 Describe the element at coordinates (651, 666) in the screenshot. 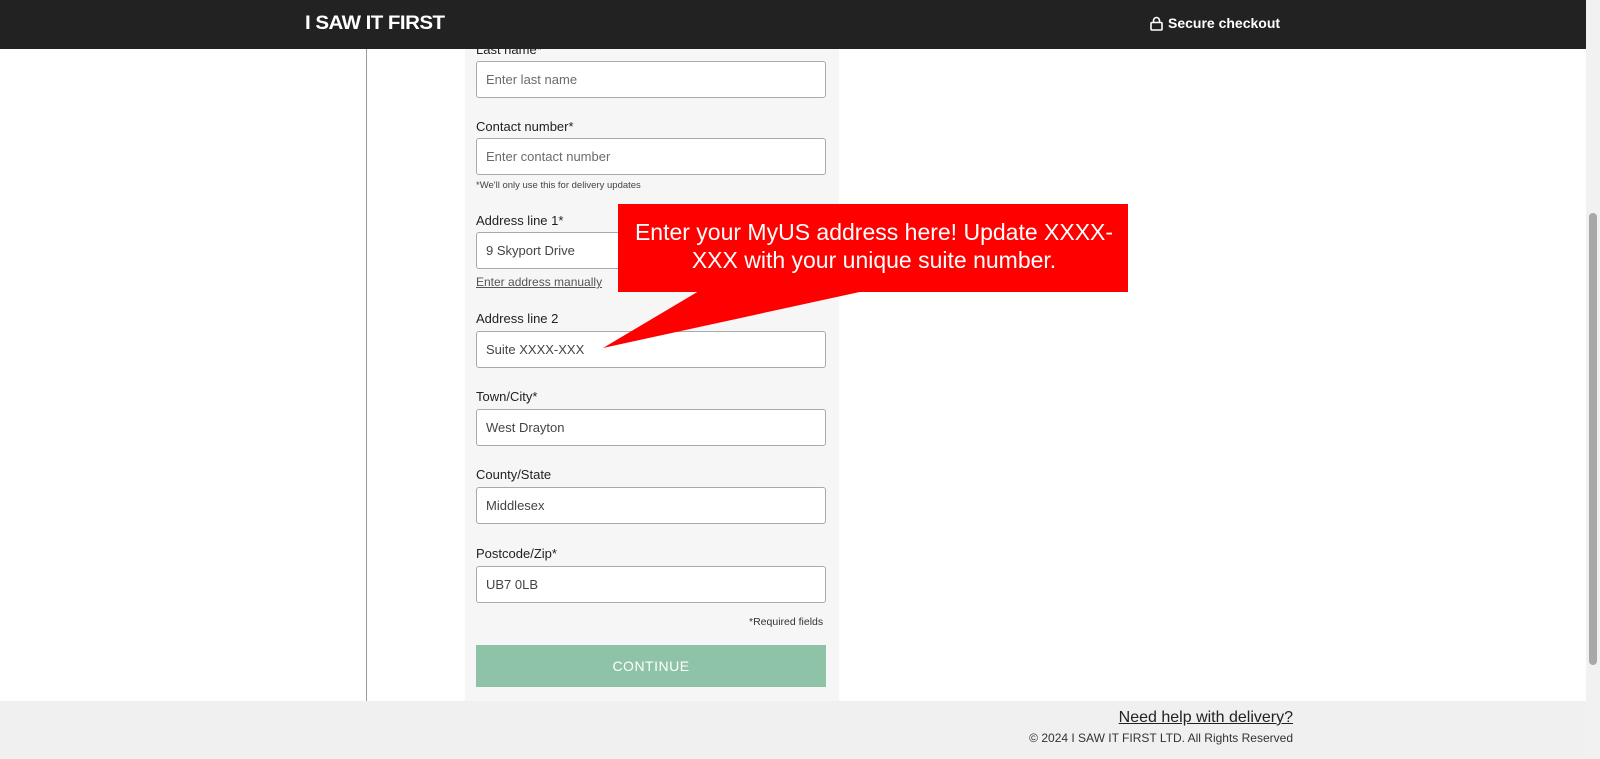

I see `continue-button: CONTINUE` at that location.